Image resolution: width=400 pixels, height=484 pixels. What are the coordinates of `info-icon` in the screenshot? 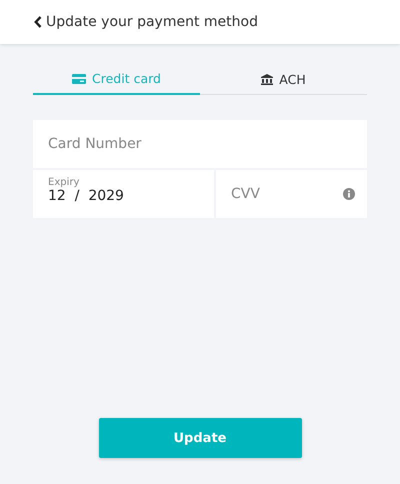 It's located at (349, 194).